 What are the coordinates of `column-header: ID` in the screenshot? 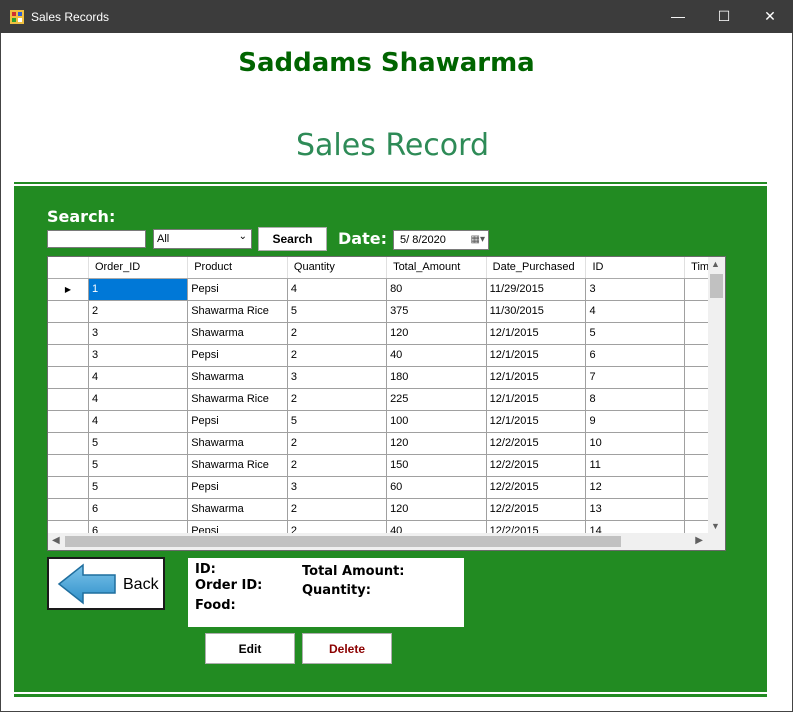 It's located at (635, 268).